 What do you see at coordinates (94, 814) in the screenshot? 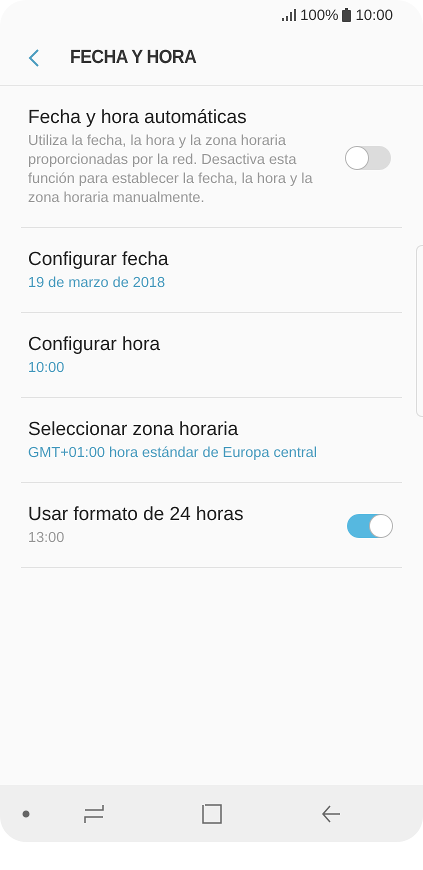
I see `recent-apps-icon` at bounding box center [94, 814].